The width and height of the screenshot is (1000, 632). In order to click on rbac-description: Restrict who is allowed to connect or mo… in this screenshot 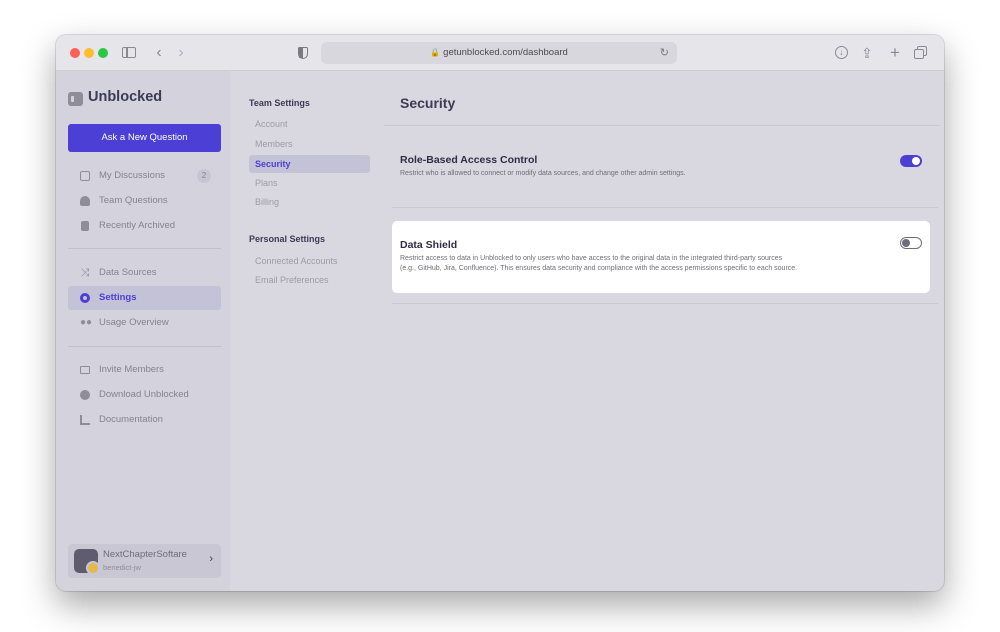, I will do `click(543, 173)`.